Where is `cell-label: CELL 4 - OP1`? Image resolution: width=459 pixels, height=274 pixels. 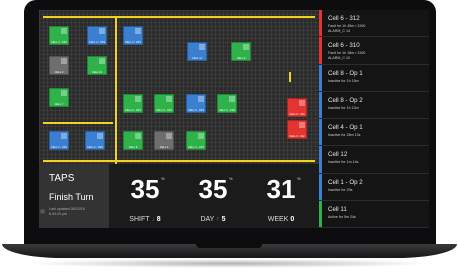 cell-label: CELL 4 - OP1 is located at coordinates (59, 42).